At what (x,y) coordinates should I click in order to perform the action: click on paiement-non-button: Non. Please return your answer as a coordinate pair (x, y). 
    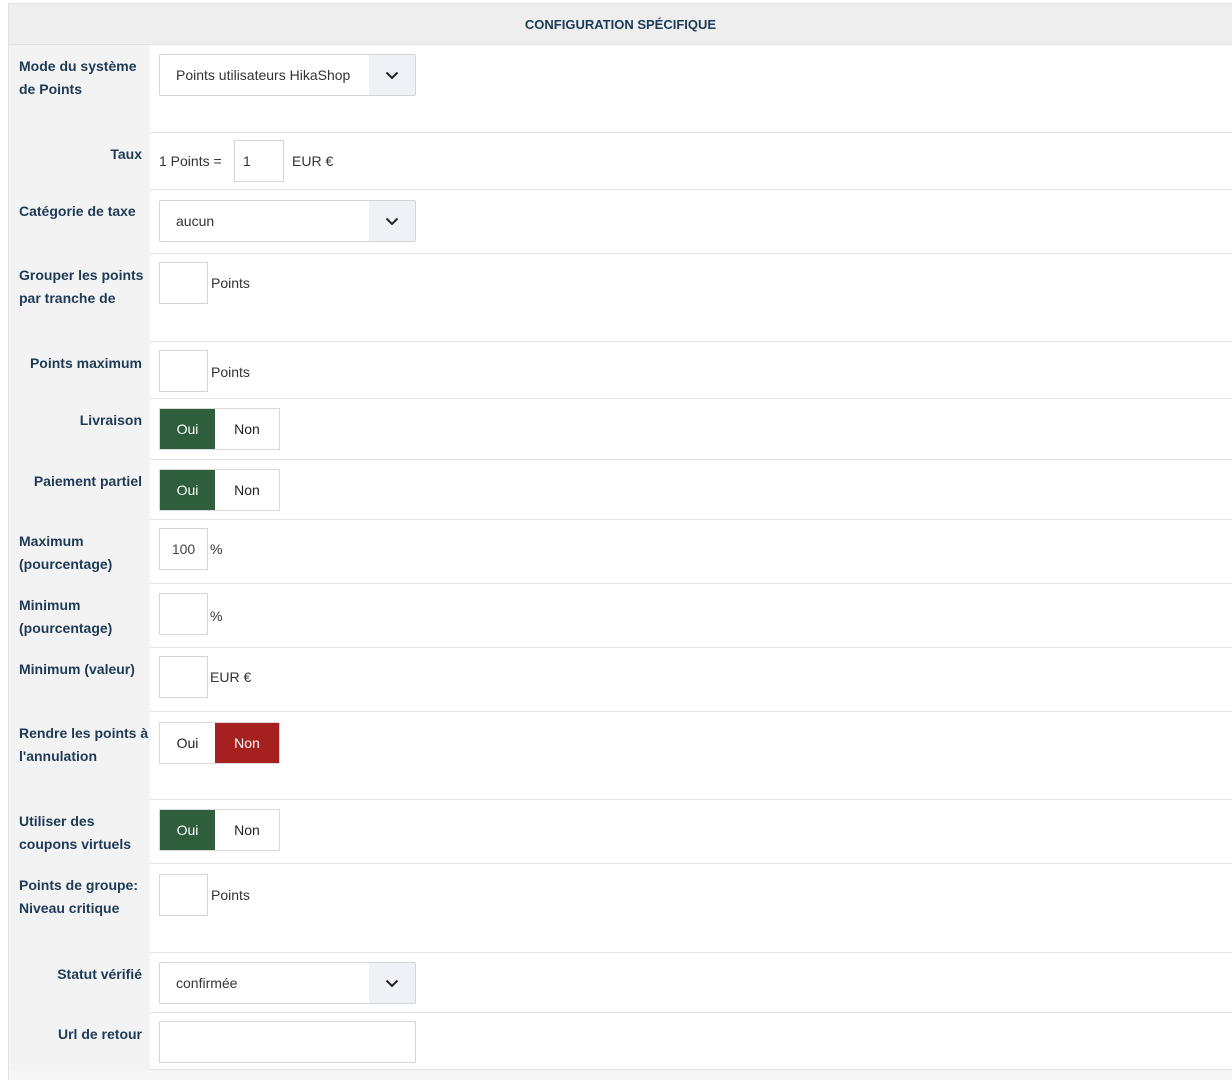
    Looking at the image, I should click on (247, 490).